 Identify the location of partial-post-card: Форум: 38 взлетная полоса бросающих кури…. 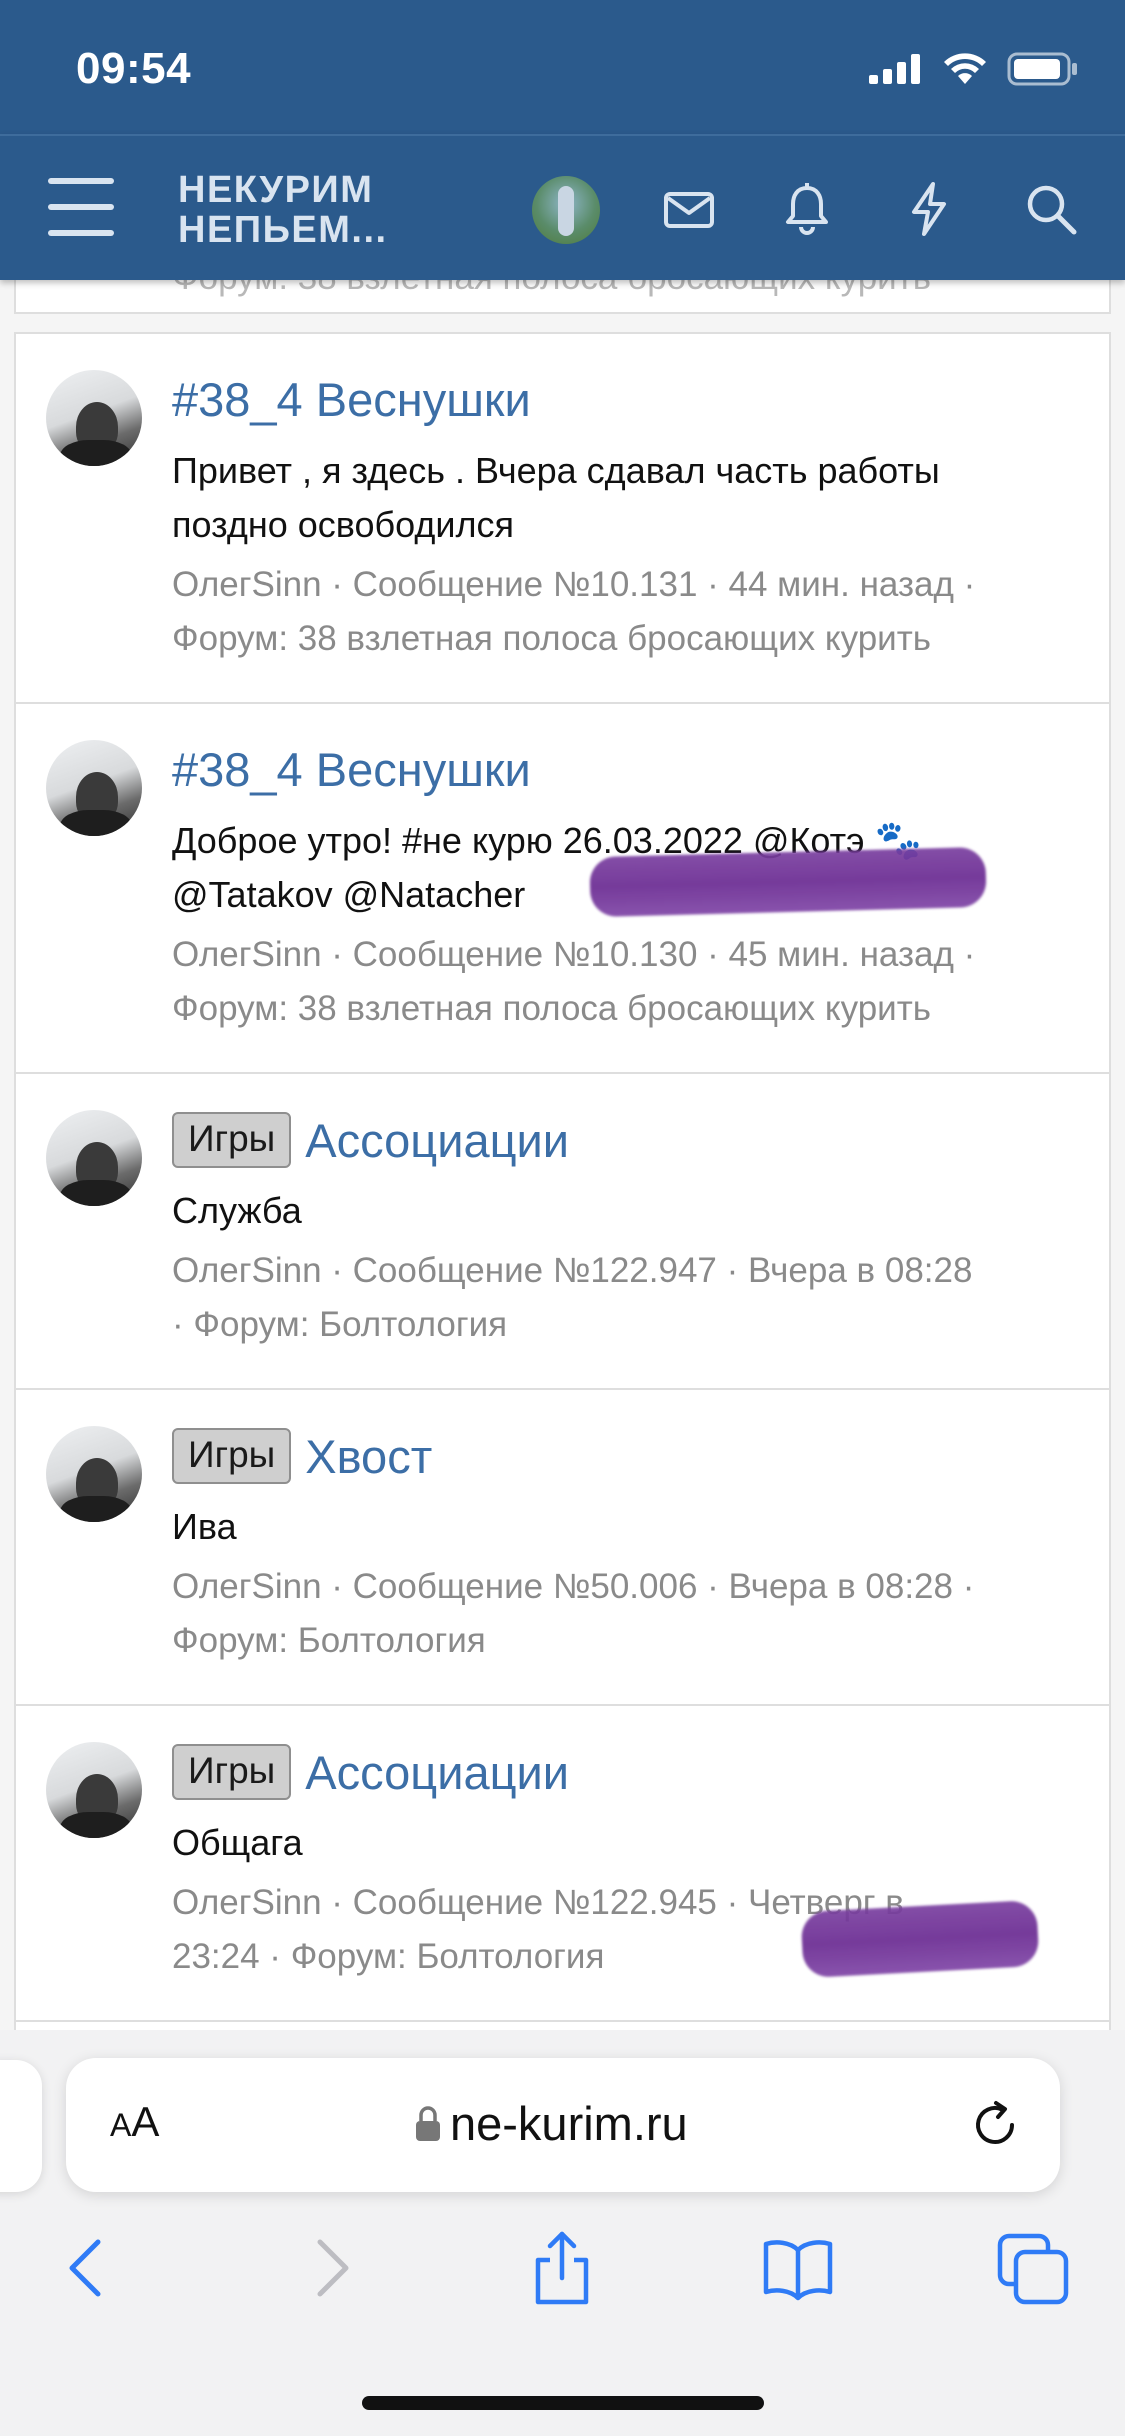
(562, 297).